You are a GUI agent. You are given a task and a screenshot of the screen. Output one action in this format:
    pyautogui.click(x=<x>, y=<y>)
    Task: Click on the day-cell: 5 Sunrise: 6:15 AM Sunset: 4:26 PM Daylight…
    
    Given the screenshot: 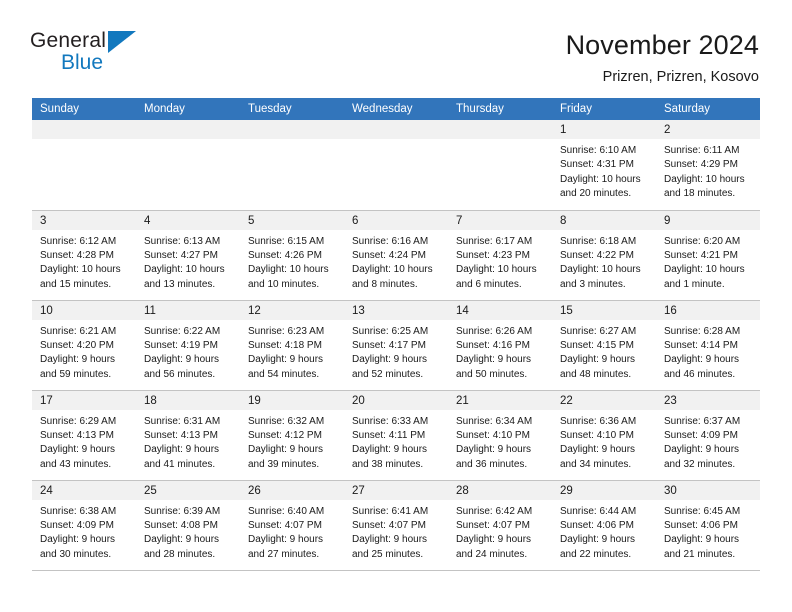 What is the action you would take?
    pyautogui.click(x=292, y=254)
    